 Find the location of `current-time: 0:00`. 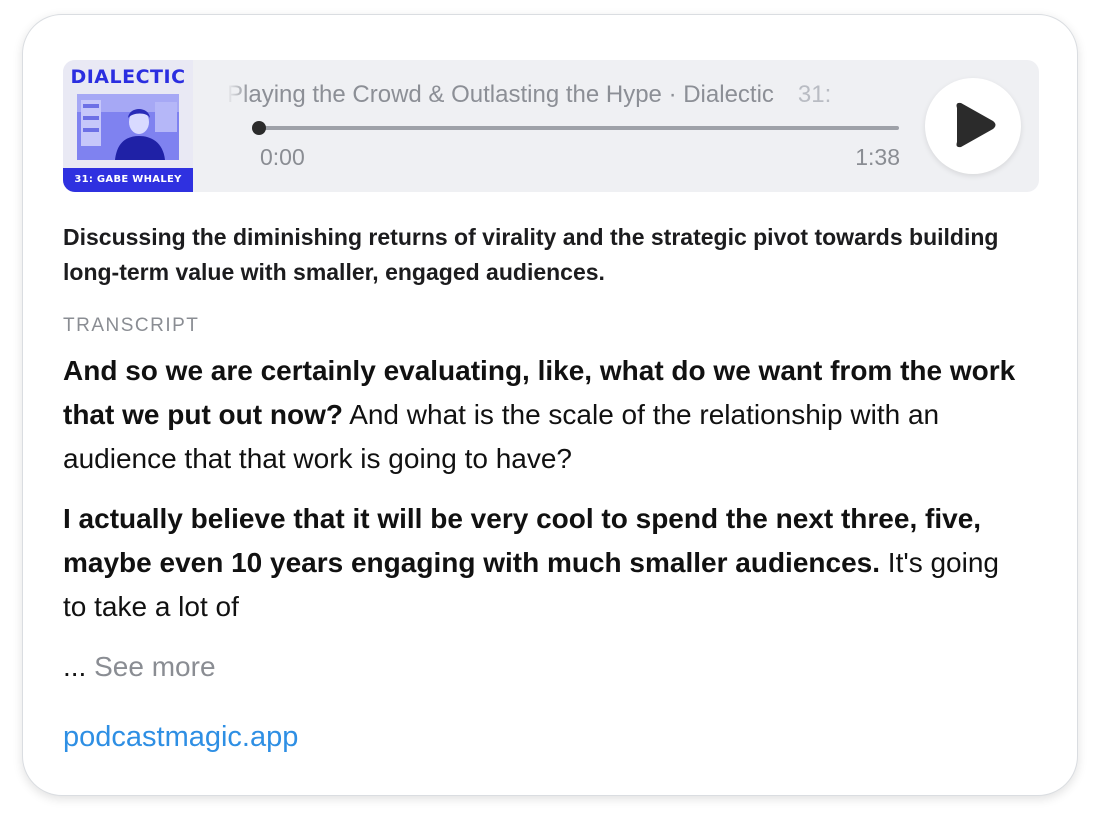

current-time: 0:00 is located at coordinates (282, 157).